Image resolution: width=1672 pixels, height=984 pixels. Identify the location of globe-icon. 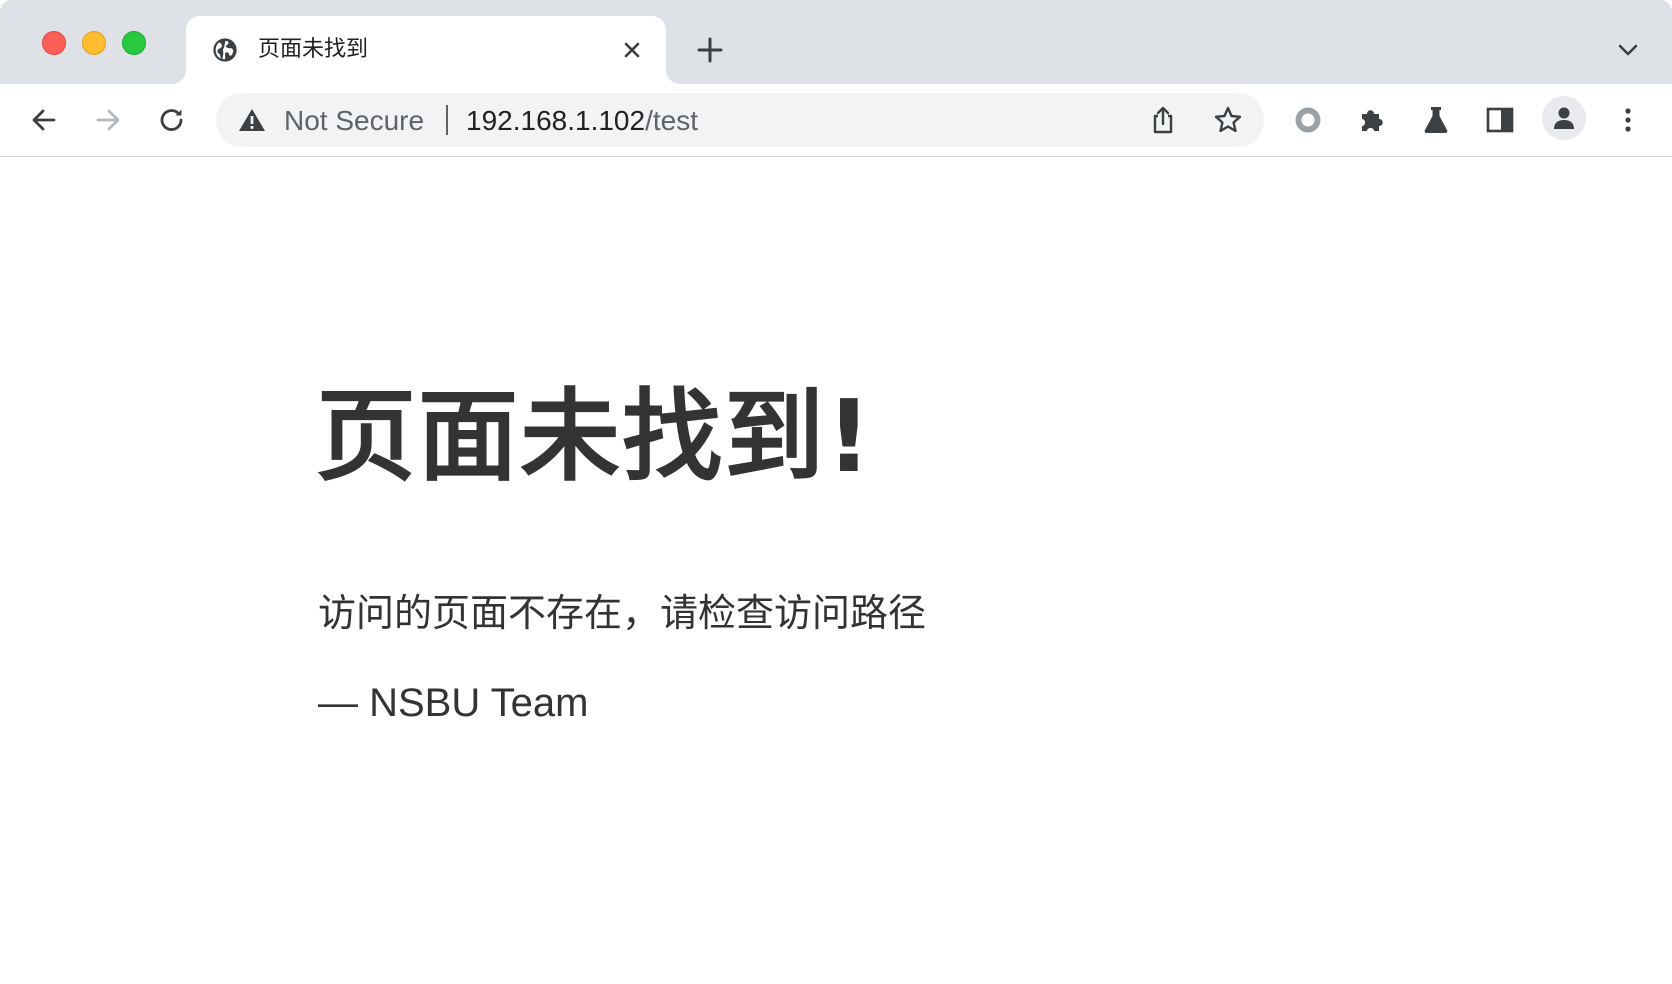
(225, 50).